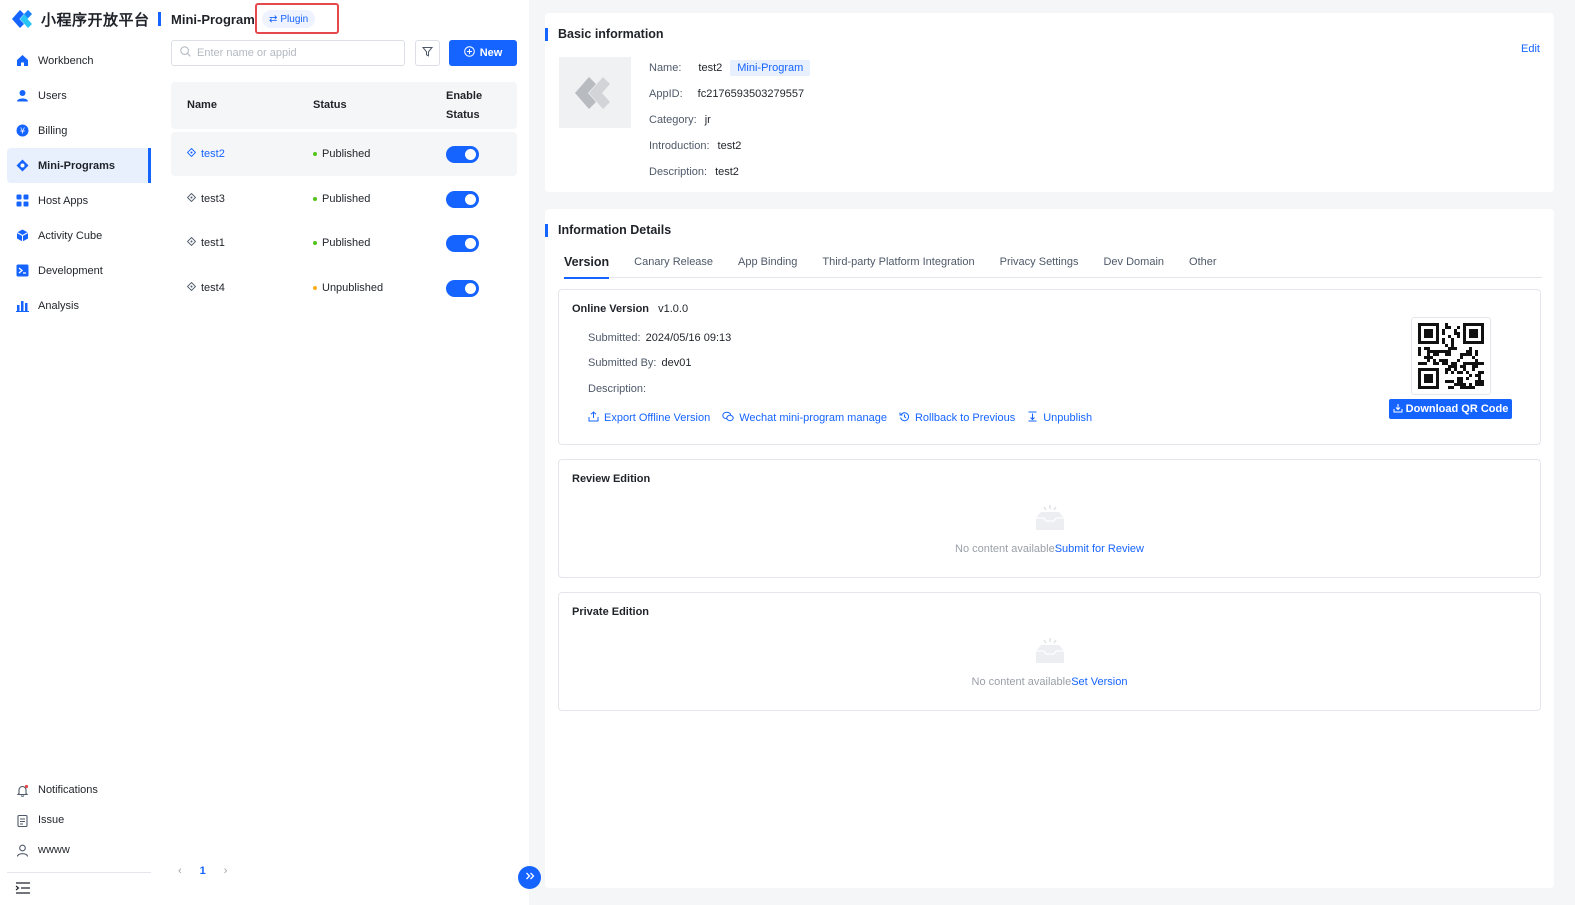 The image size is (1575, 905). Describe the element at coordinates (344, 243) in the screenshot. I see `table-row: test1 Published` at that location.